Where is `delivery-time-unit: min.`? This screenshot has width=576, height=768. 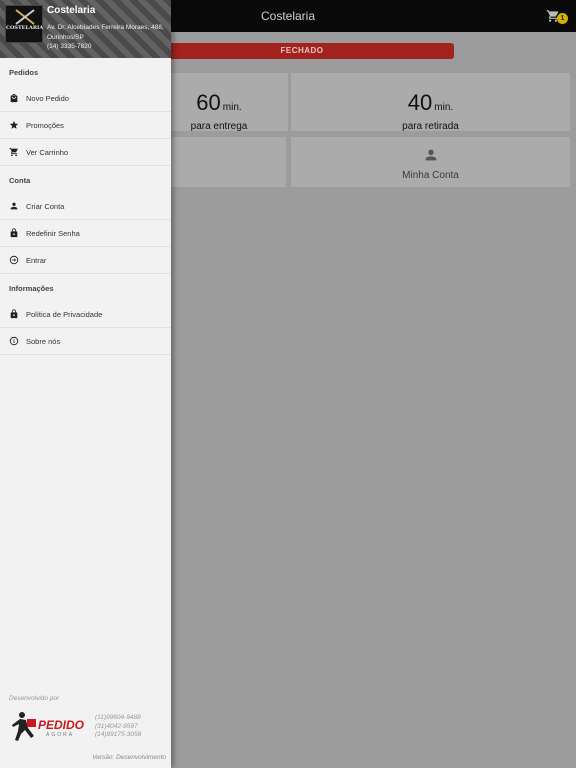 delivery-time-unit: min. is located at coordinates (232, 107).